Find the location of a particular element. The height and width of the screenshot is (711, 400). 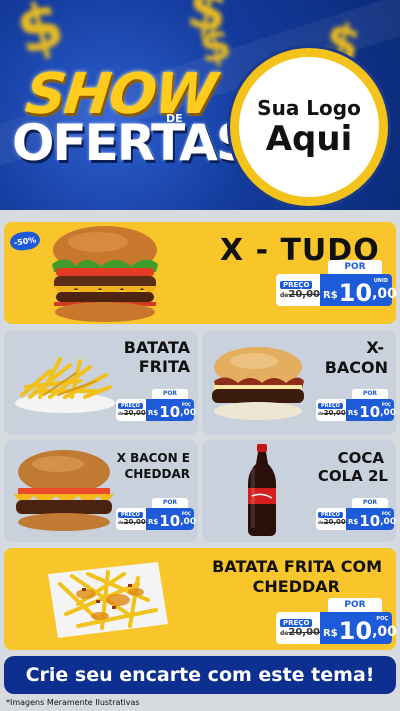

cheddar-fries-image is located at coordinates (106, 599).